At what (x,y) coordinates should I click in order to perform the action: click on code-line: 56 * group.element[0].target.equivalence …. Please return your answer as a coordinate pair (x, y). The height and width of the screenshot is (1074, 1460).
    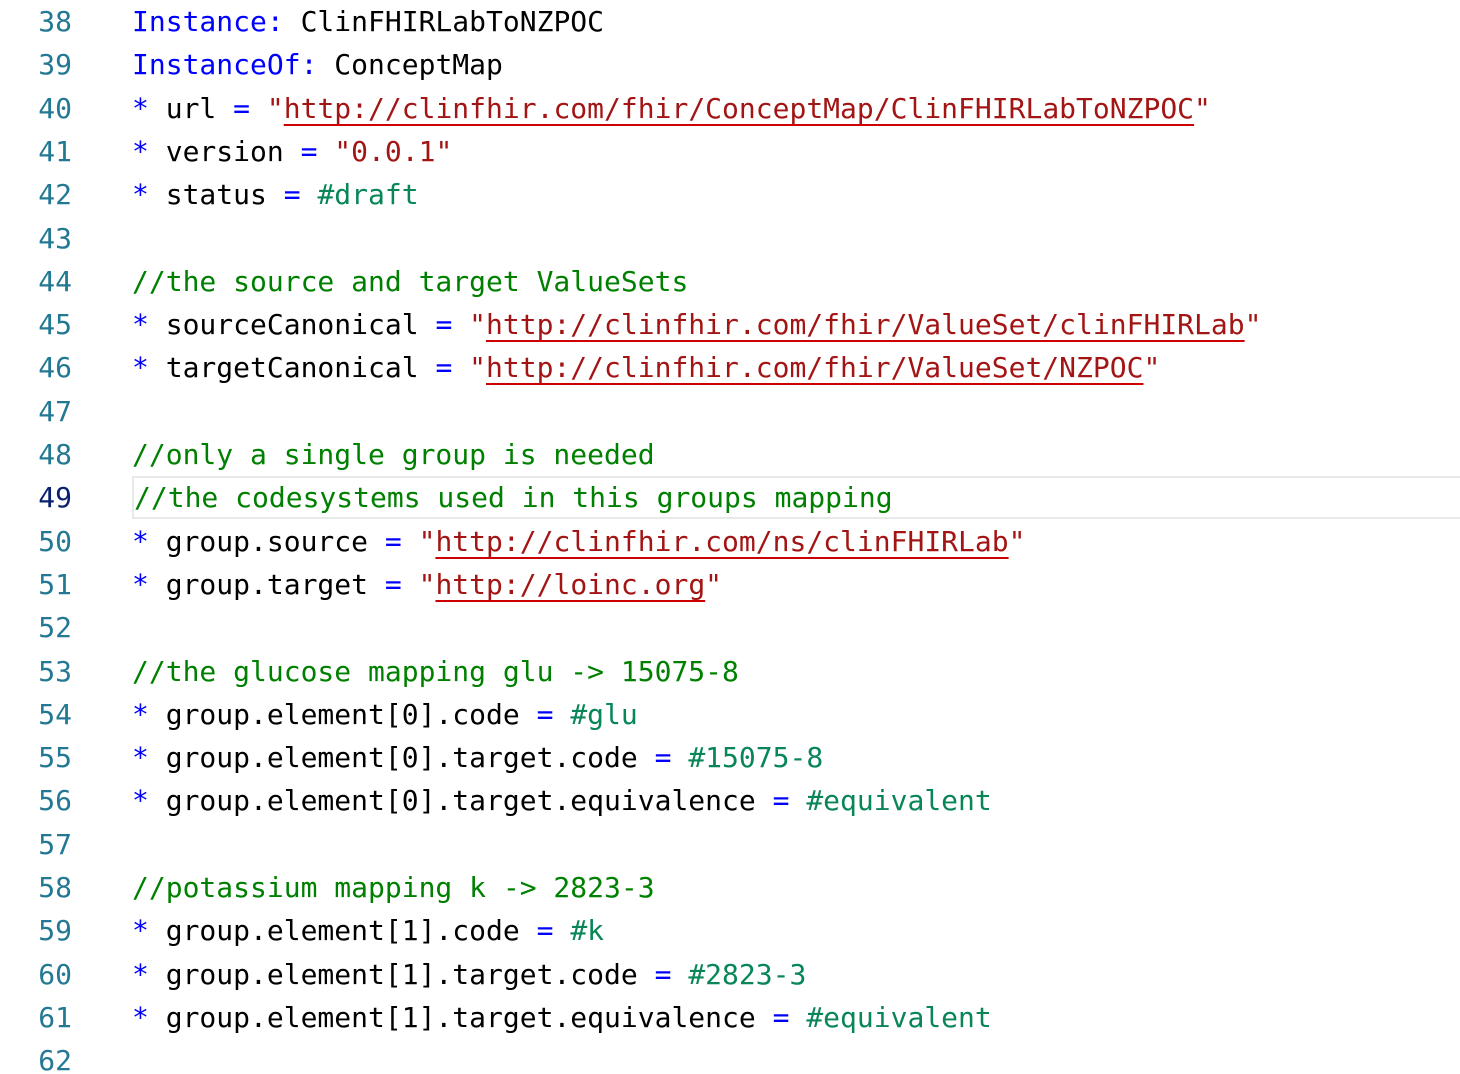
    Looking at the image, I should click on (730, 800).